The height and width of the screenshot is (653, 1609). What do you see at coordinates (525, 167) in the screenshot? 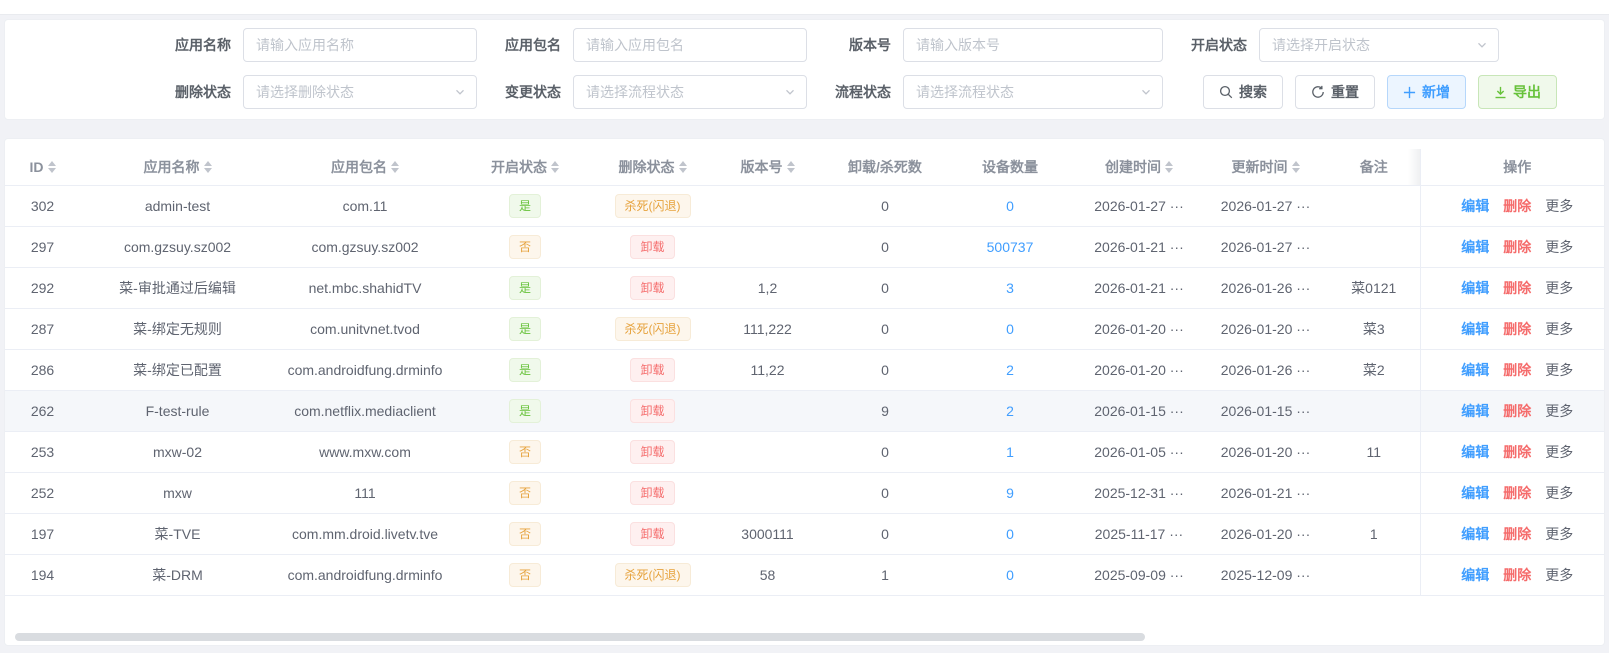
I see `column-header-enabled: 开启状态` at bounding box center [525, 167].